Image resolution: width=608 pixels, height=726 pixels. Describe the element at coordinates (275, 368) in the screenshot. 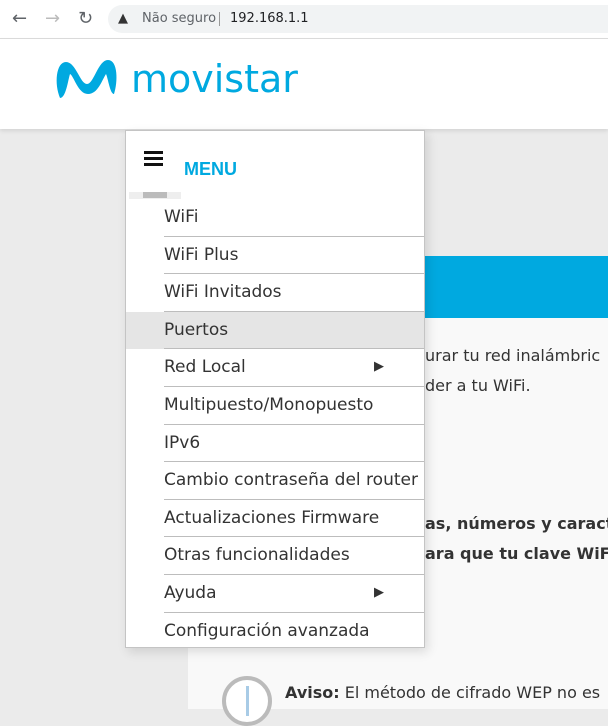

I see `menu-item-red-local: Red Local ▶` at that location.